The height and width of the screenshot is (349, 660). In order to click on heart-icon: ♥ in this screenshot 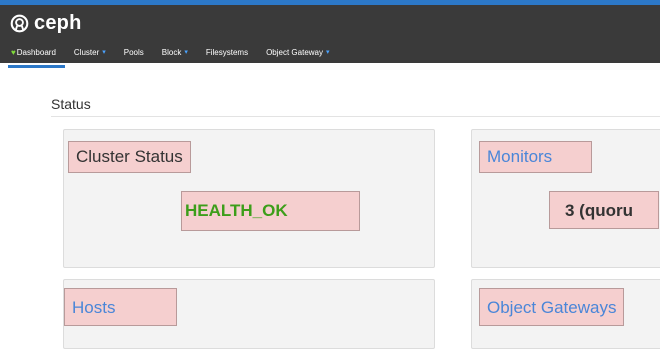, I will do `click(13, 52)`.